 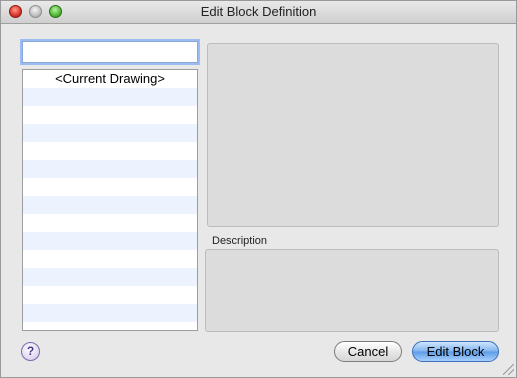 I want to click on resize-grip-icon, so click(x=508, y=369).